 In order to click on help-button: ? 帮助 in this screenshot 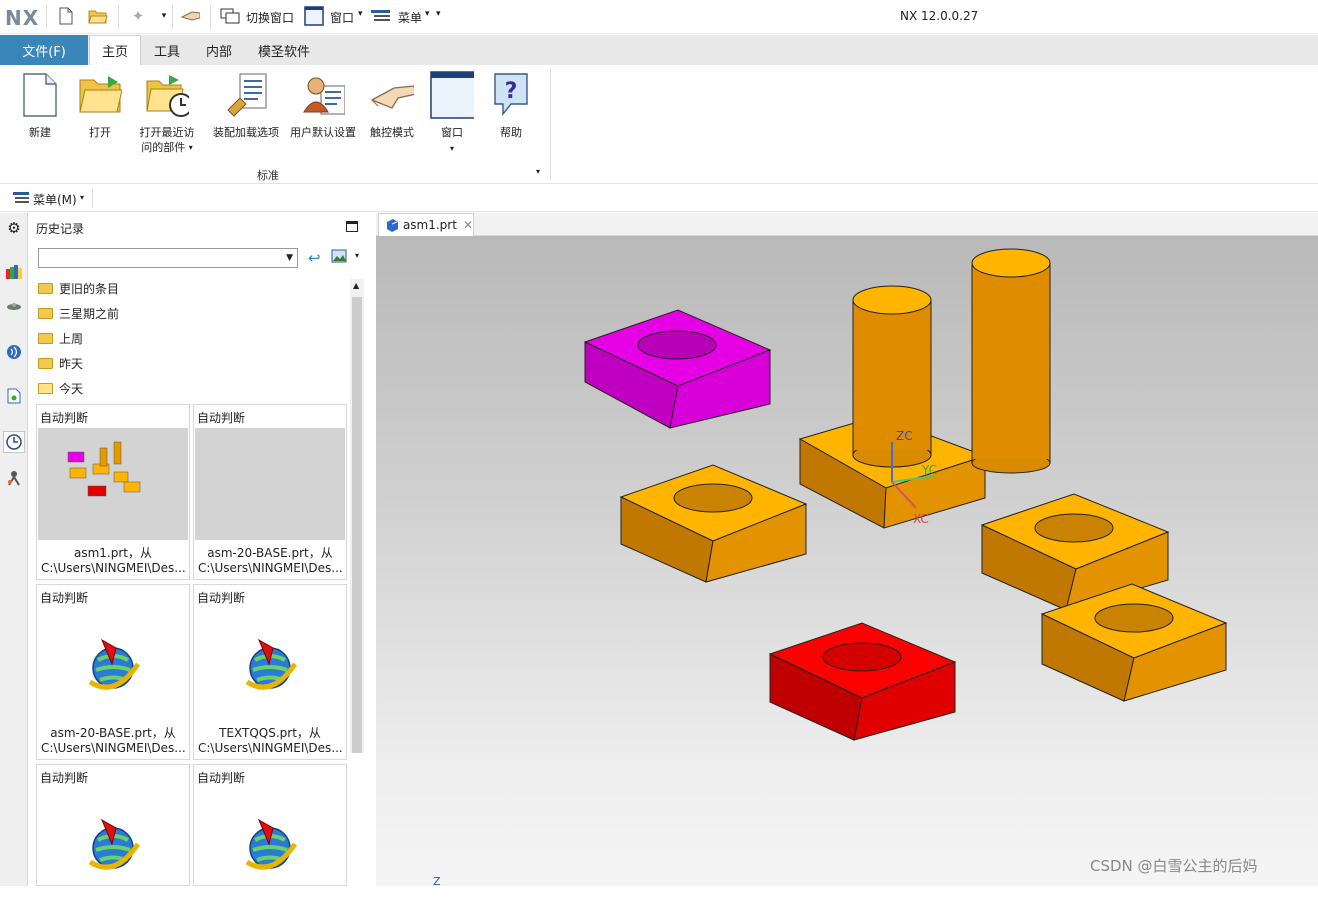, I will do `click(511, 105)`.